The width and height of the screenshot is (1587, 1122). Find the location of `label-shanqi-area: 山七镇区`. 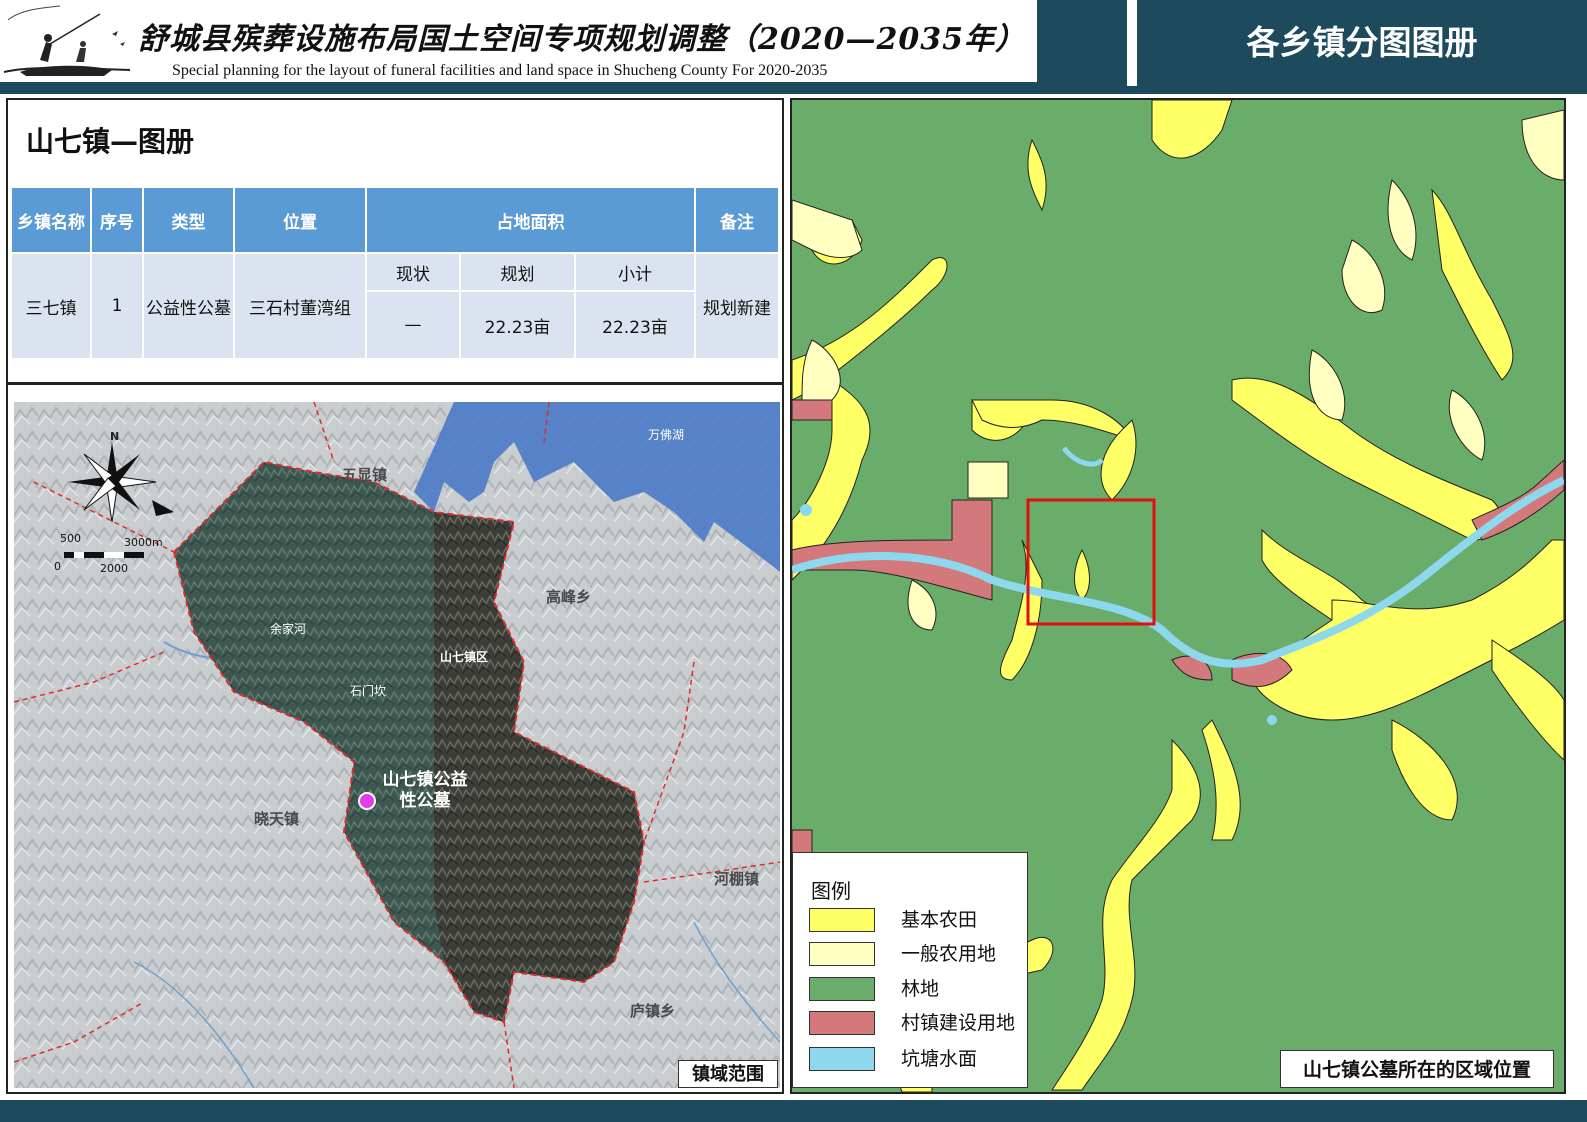

label-shanqi-area: 山七镇区 is located at coordinates (464, 657).